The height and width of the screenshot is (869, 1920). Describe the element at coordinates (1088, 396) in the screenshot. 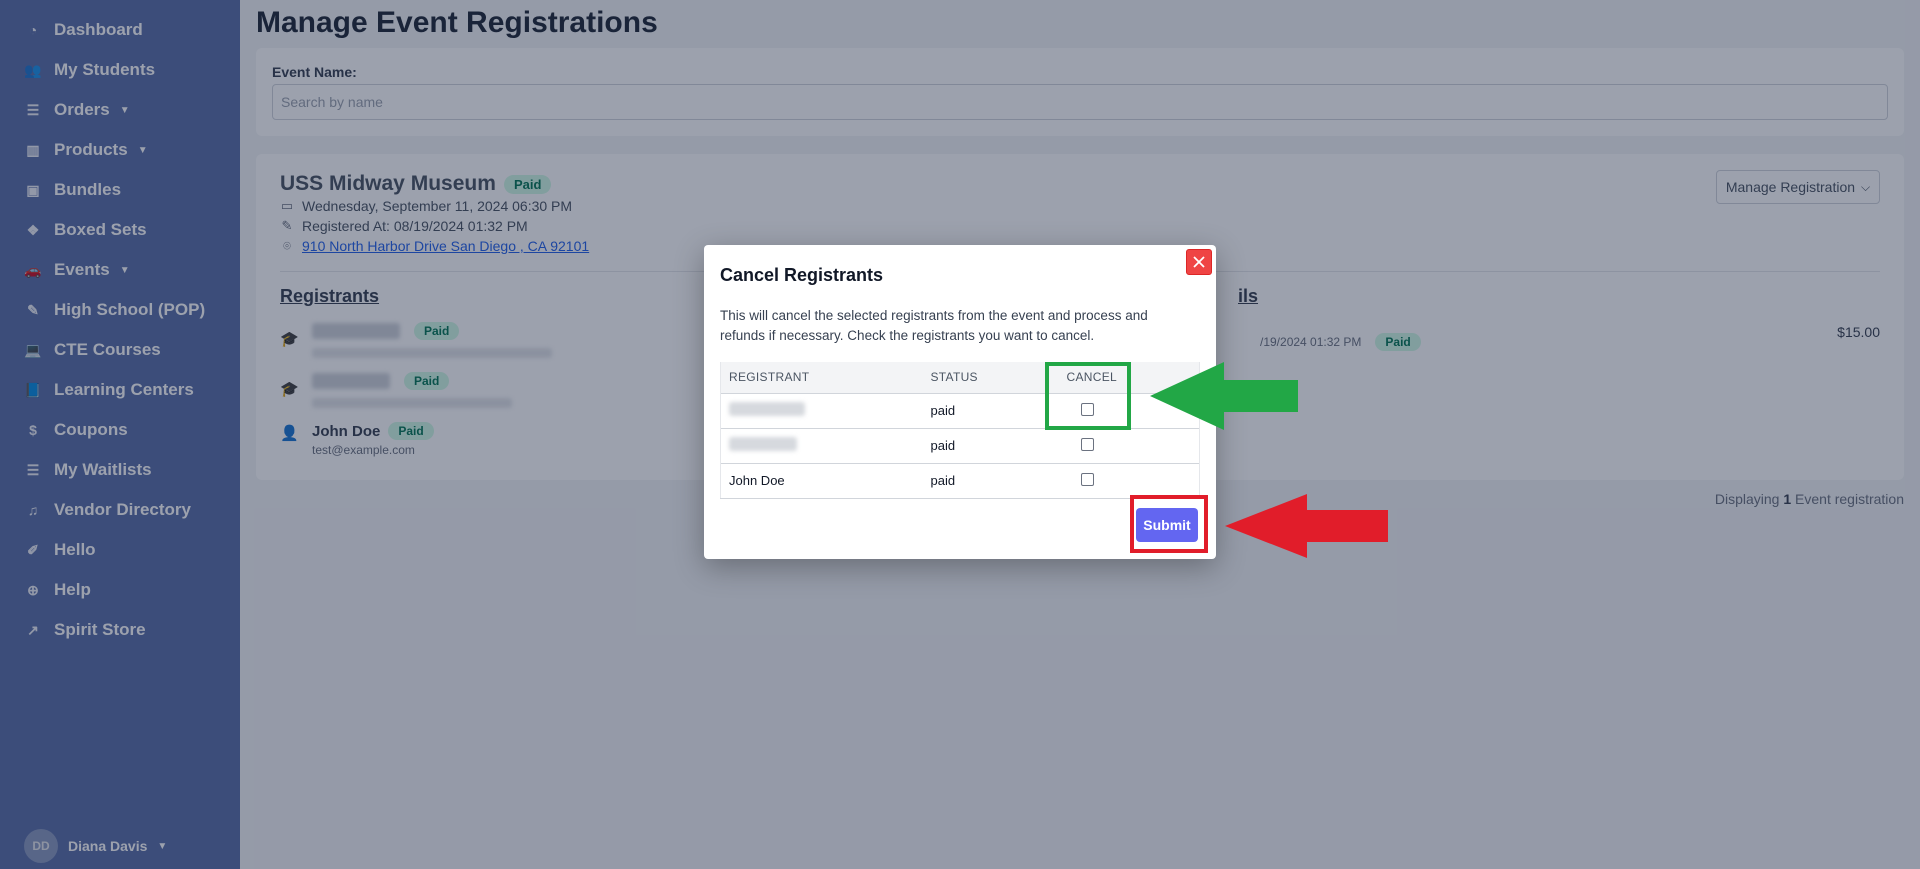

I see `highlight-box-cancel-column` at that location.